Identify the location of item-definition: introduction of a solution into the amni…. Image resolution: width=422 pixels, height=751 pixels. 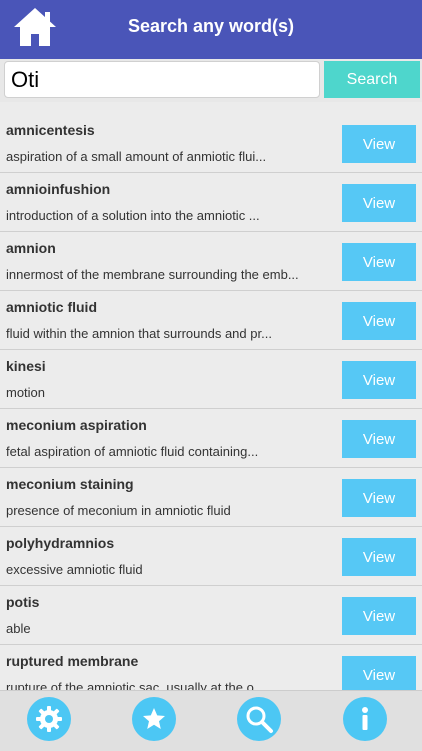
(133, 215).